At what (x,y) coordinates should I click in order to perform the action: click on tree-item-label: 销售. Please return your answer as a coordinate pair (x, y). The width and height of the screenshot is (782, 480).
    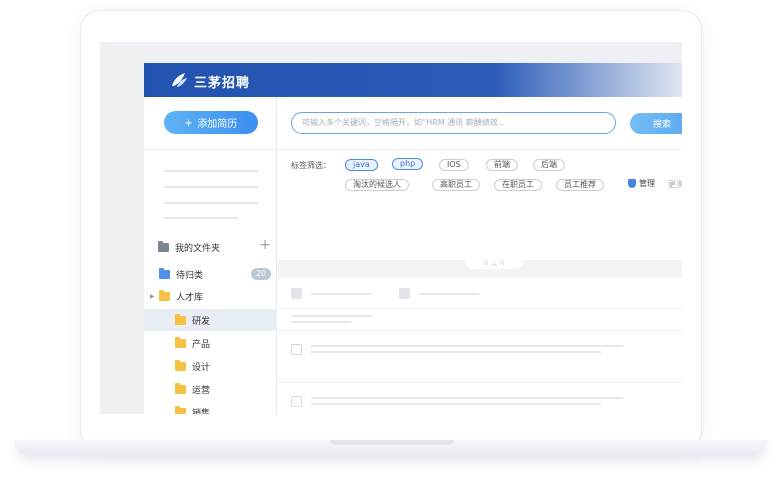
    Looking at the image, I should click on (201, 411).